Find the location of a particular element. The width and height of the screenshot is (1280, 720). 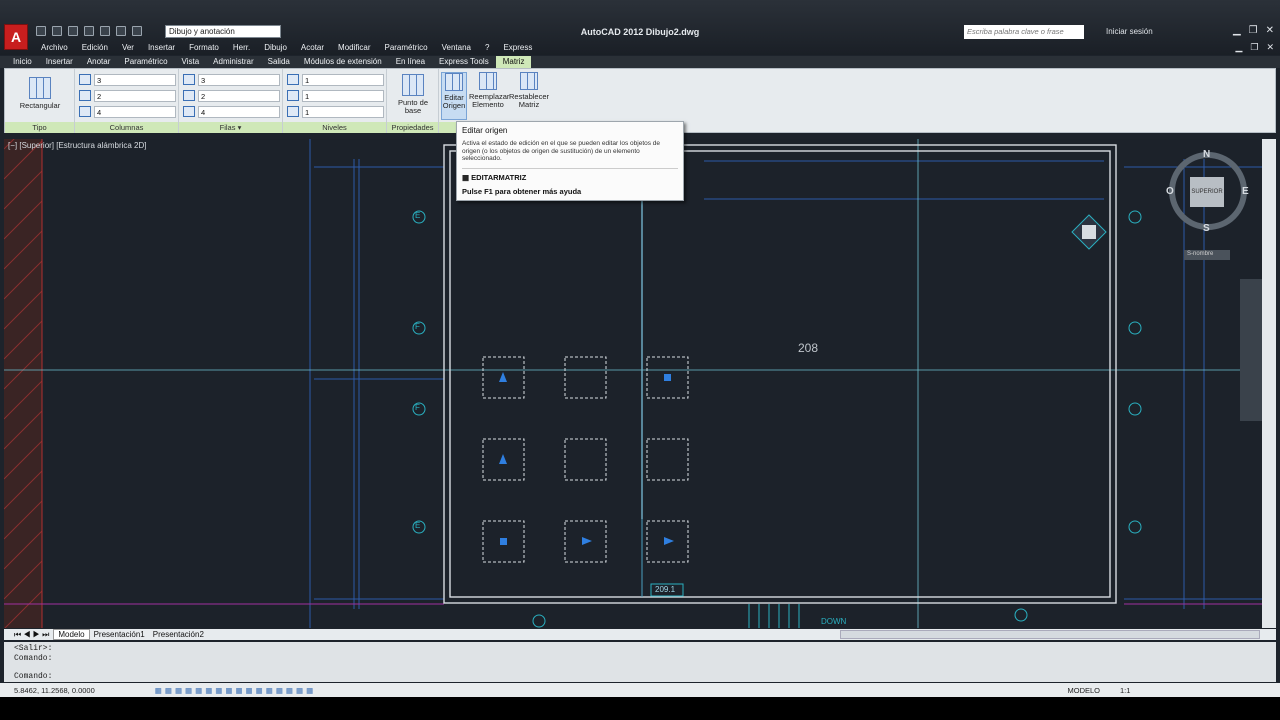

tooltip-command: ▦ EDITARMATRIZ is located at coordinates (494, 177).